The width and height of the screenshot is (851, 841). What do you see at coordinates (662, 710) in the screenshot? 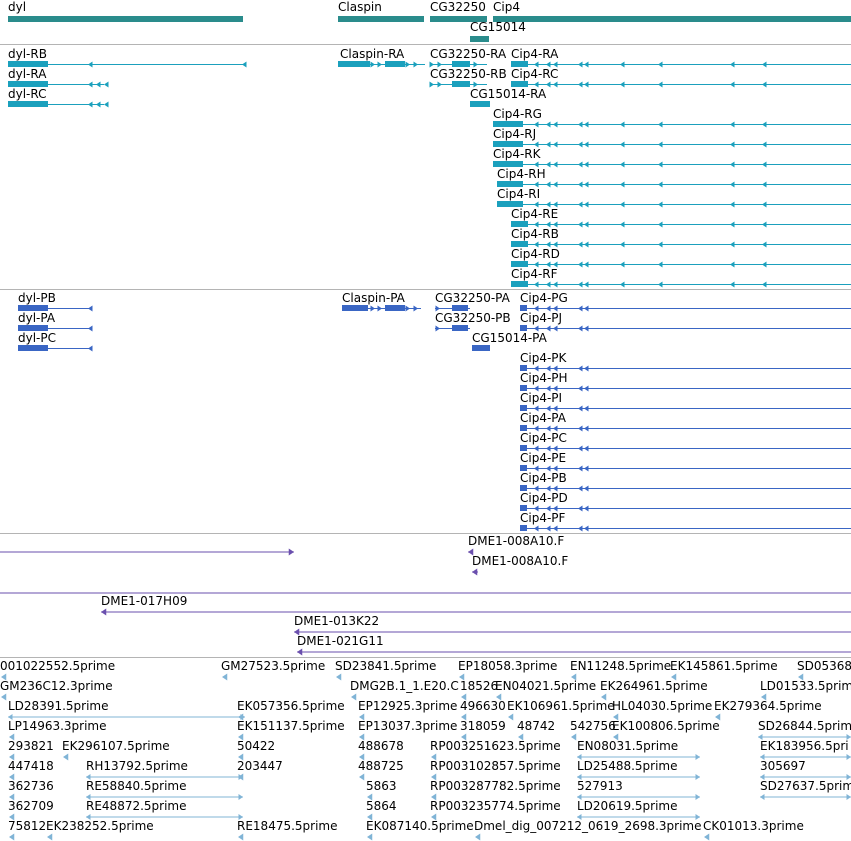
I see `est-feature: HL04030.5prime` at bounding box center [662, 710].